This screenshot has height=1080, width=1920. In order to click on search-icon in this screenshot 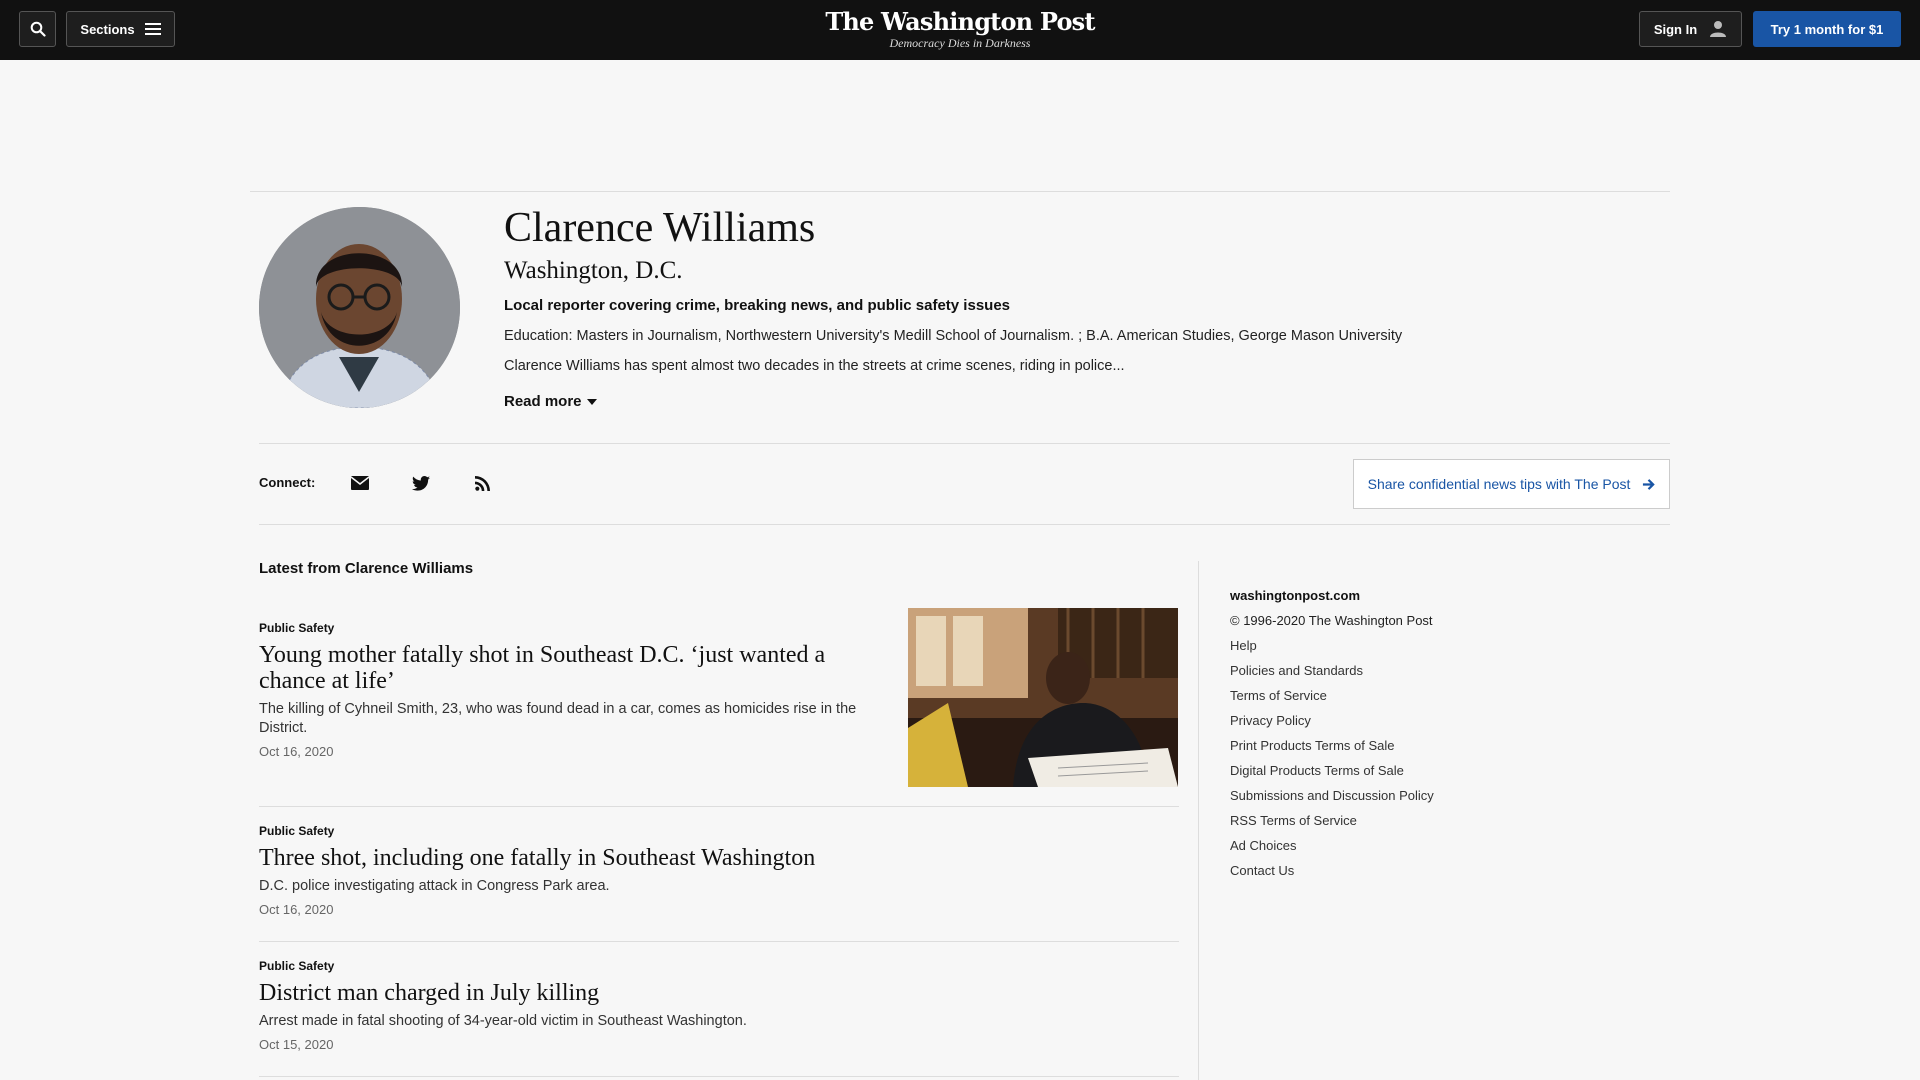, I will do `click(38, 29)`.